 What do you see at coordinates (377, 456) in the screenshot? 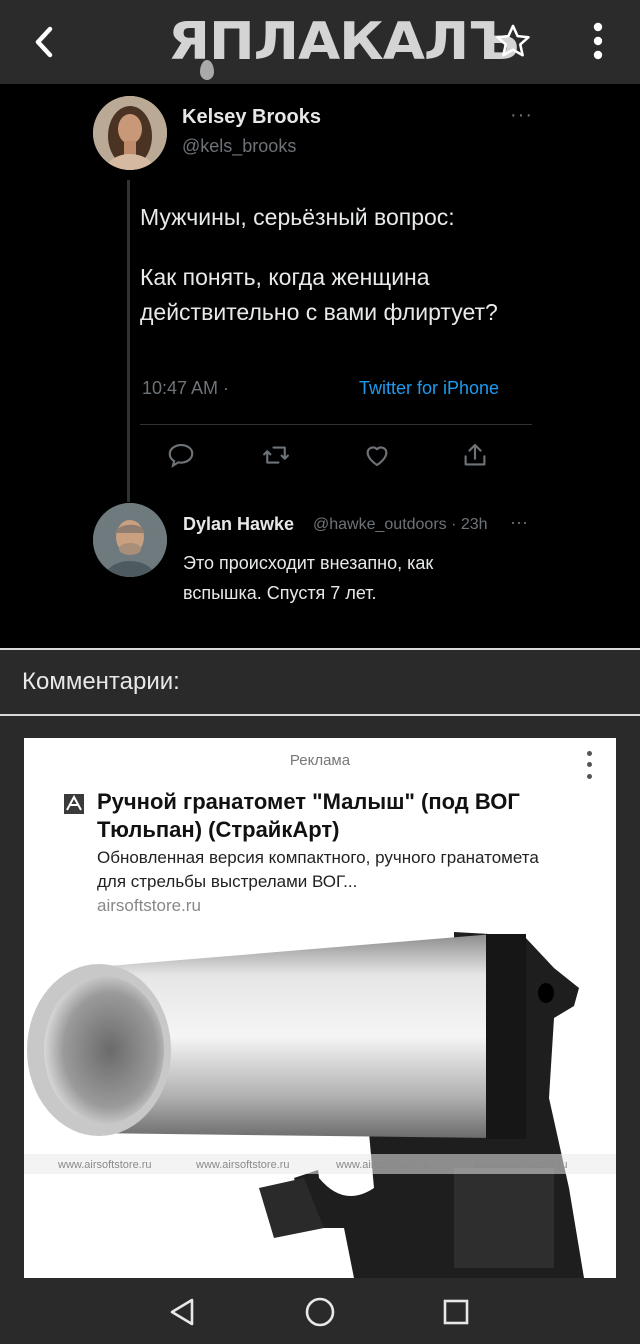
I see `like-icon` at bounding box center [377, 456].